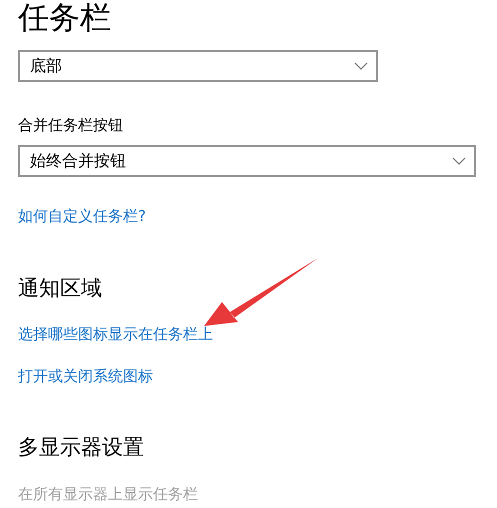 The height and width of the screenshot is (508, 497). I want to click on section-heading: 通知区域, so click(60, 288).